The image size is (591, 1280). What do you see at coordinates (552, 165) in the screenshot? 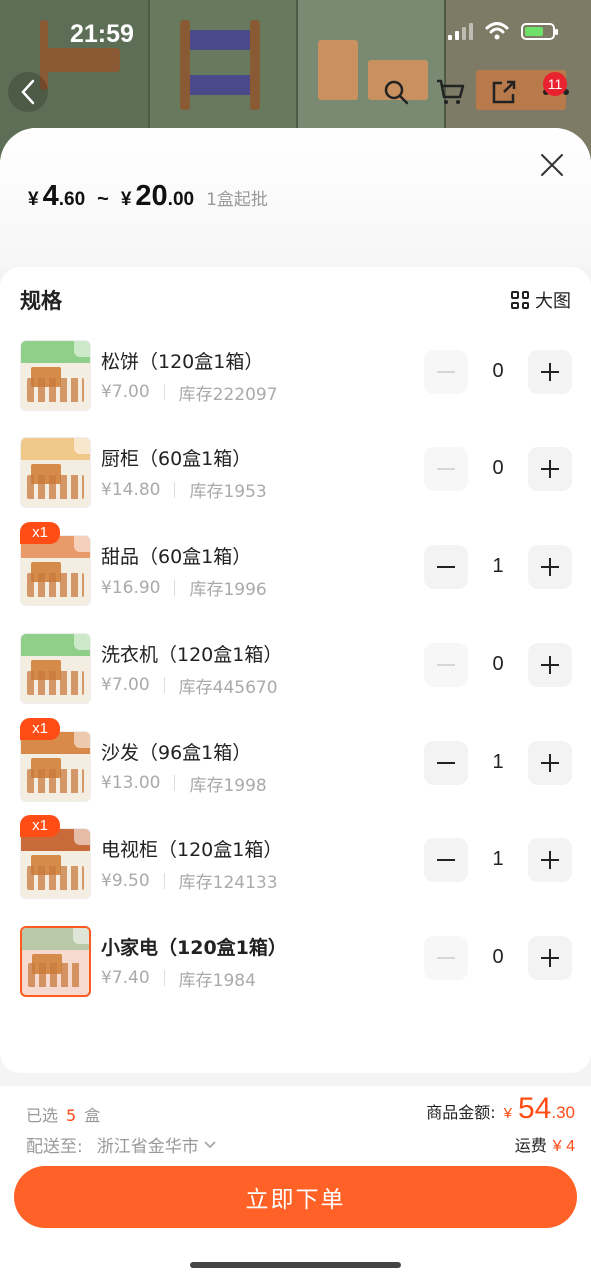
I see `close-icon` at bounding box center [552, 165].